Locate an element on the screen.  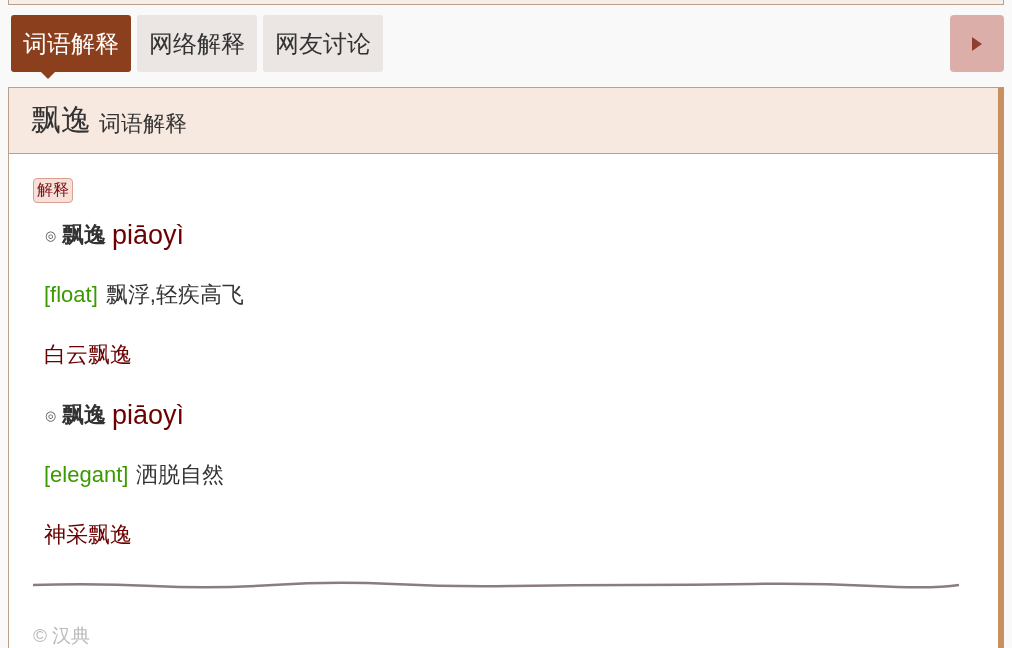
play-icon is located at coordinates (977, 43).